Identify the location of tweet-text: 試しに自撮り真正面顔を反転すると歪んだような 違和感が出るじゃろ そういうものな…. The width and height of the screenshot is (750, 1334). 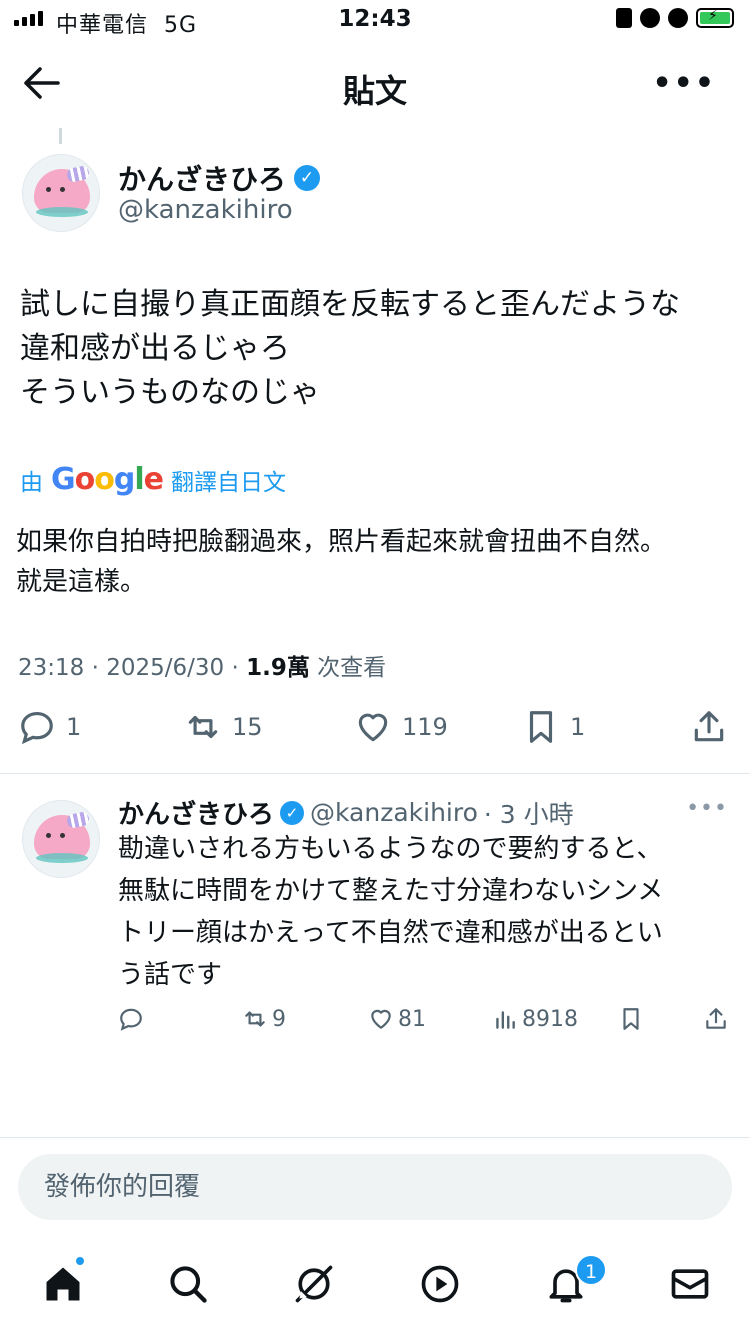
(350, 348).